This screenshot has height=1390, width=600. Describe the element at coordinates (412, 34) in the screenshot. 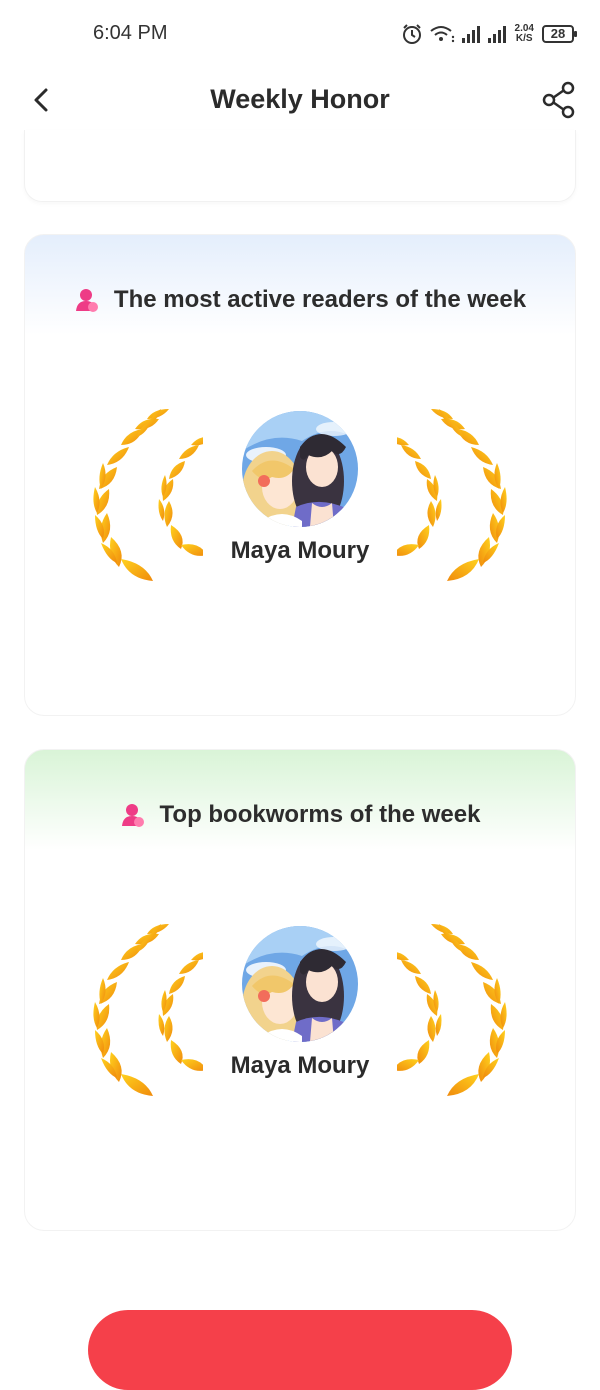

I see `alarm-icon` at that location.